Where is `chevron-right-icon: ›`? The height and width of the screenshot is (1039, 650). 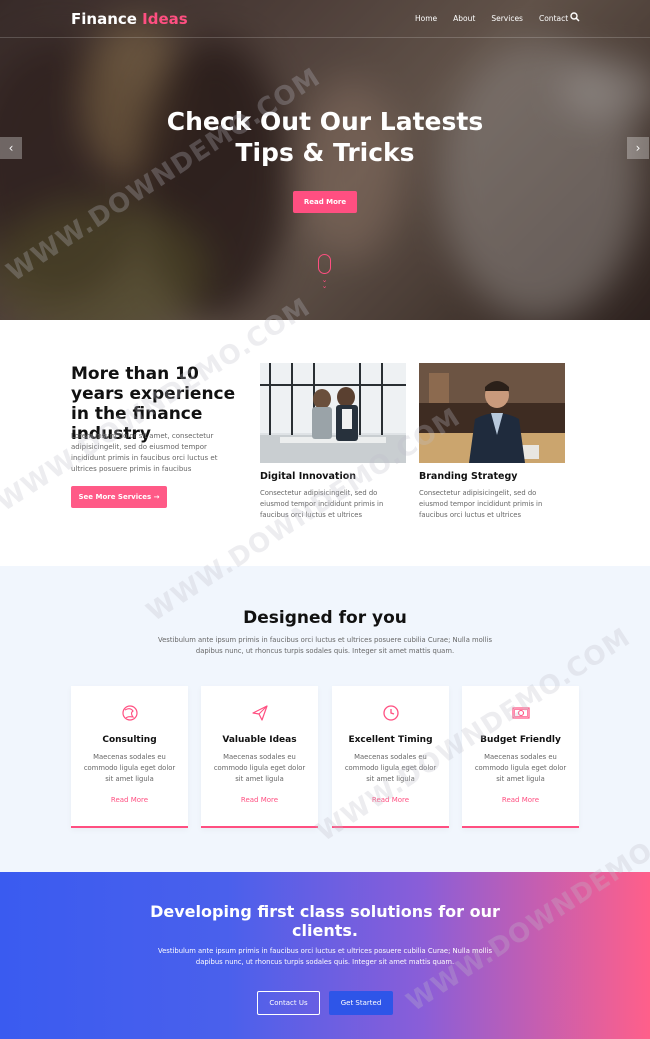 chevron-right-icon: › is located at coordinates (638, 148).